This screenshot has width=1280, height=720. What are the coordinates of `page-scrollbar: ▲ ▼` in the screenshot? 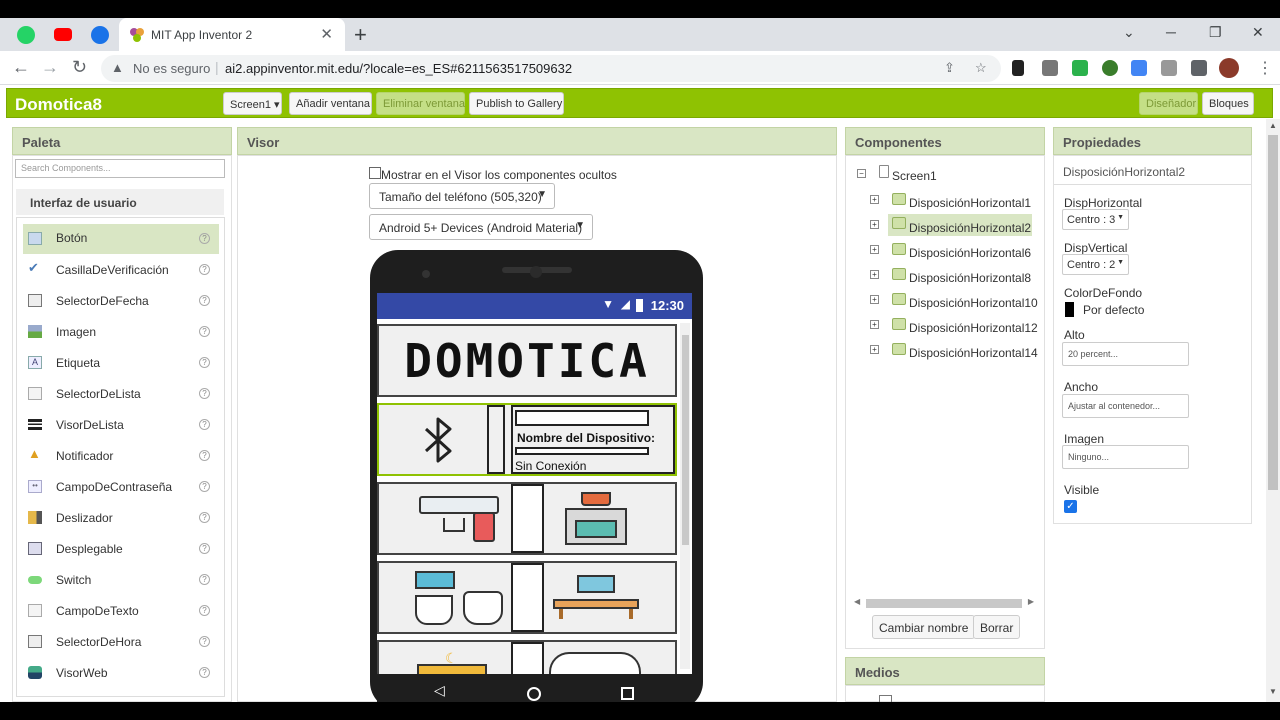 It's located at (1273, 410).